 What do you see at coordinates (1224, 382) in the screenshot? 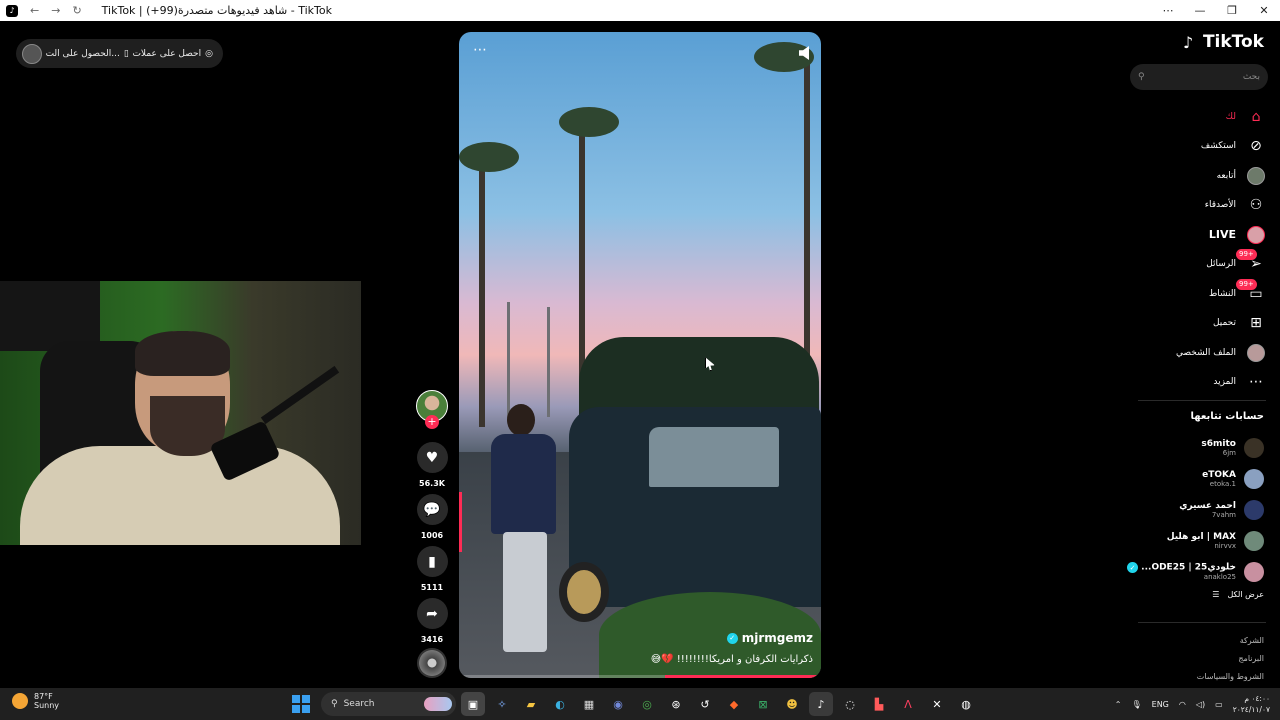
I see `sidebar-item-label: المزيد` at bounding box center [1224, 382].